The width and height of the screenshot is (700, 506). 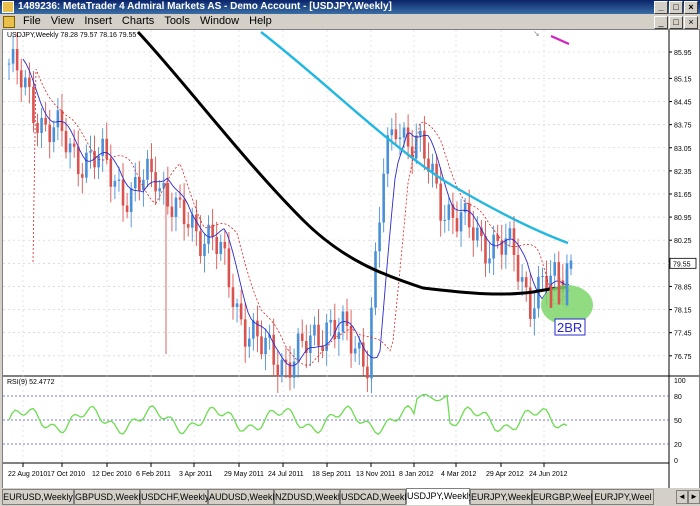 What do you see at coordinates (661, 22) in the screenshot?
I see `chart-minimize-button: _` at bounding box center [661, 22].